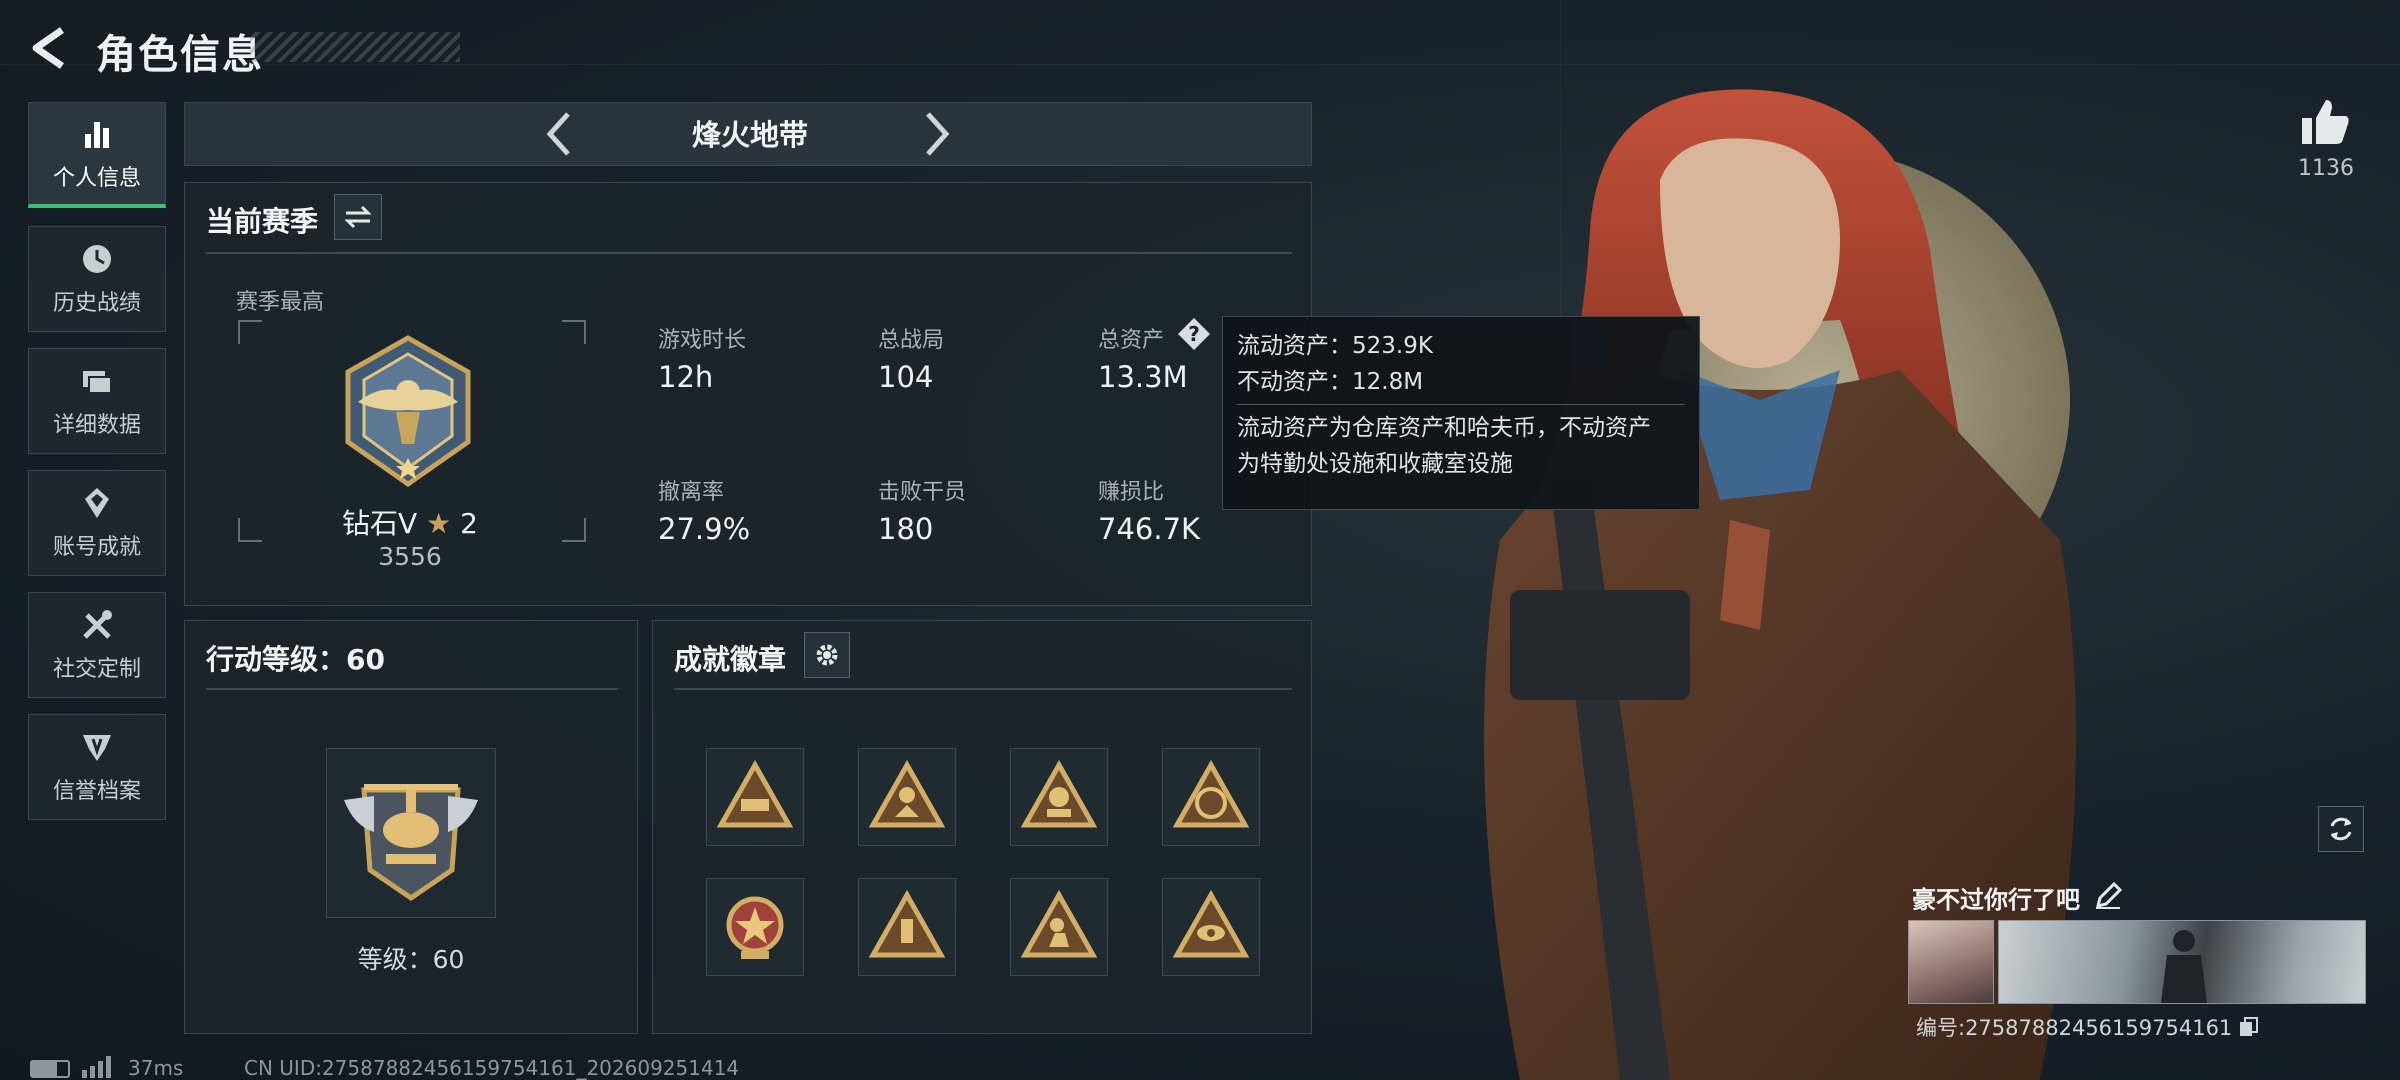 This screenshot has height=1080, width=2400. I want to click on rank-name: 钻石V ★ 2, so click(410, 522).